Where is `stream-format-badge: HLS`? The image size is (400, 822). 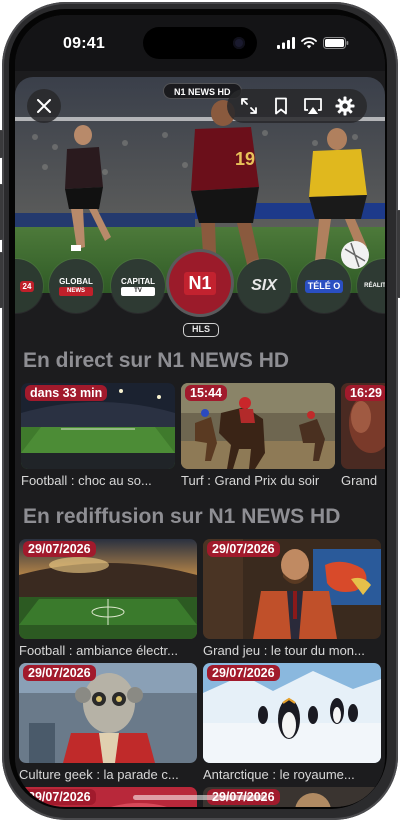 stream-format-badge: HLS is located at coordinates (201, 330).